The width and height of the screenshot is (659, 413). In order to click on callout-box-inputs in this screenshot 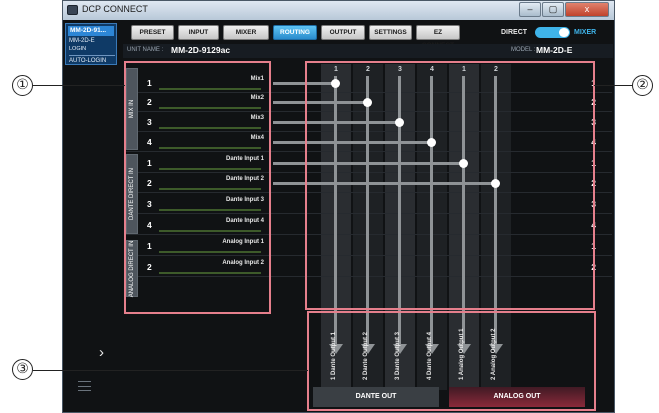, I will do `click(197, 187)`.